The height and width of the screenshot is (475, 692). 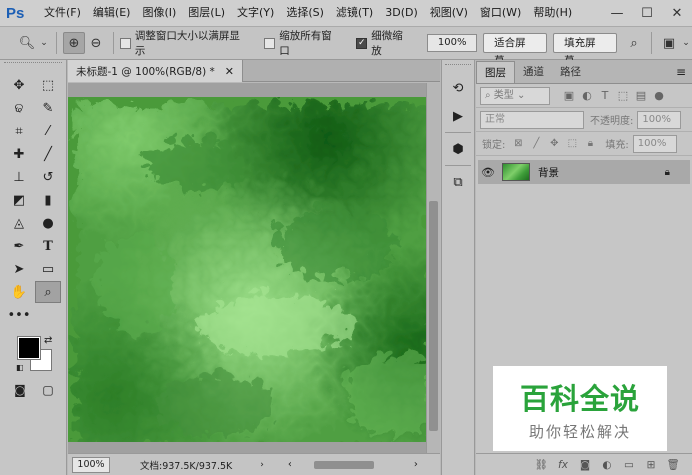 What do you see at coordinates (48, 108) in the screenshot?
I see `quick-select-tool-icon: ✎` at bounding box center [48, 108].